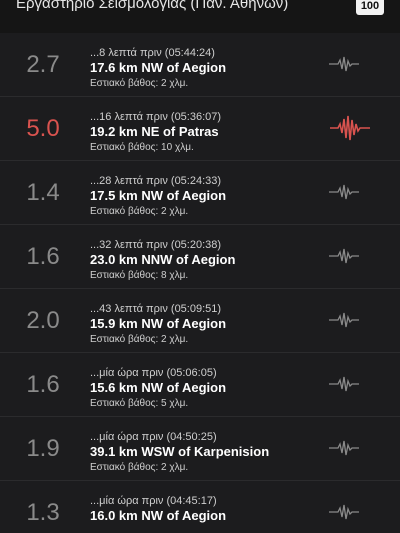  Describe the element at coordinates (139, 403) in the screenshot. I see `depth-label: Εστιακό βάθος: 5 χλμ.` at that location.